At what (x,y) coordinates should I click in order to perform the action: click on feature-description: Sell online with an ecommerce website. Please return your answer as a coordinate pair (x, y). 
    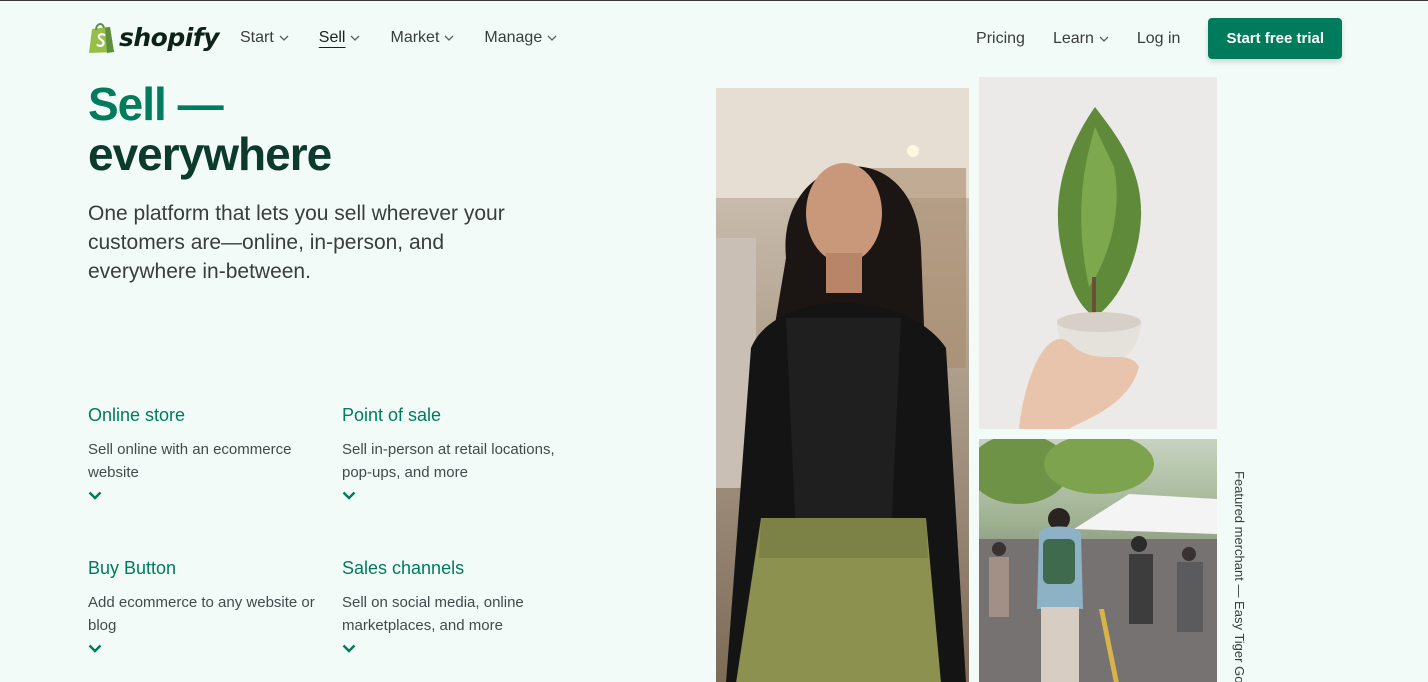
    Looking at the image, I should click on (190, 461).